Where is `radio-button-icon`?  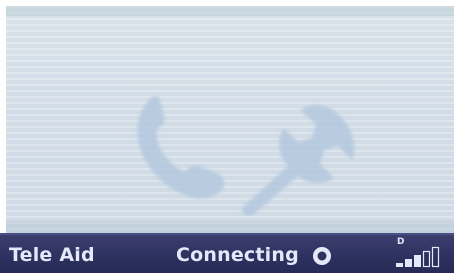 radio-button-icon is located at coordinates (322, 256).